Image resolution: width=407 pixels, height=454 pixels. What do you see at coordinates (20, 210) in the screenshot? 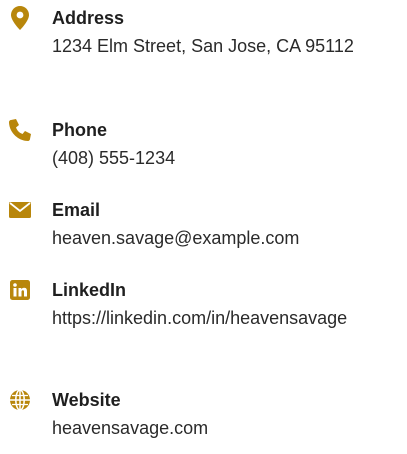
I see `envelope-icon` at bounding box center [20, 210].